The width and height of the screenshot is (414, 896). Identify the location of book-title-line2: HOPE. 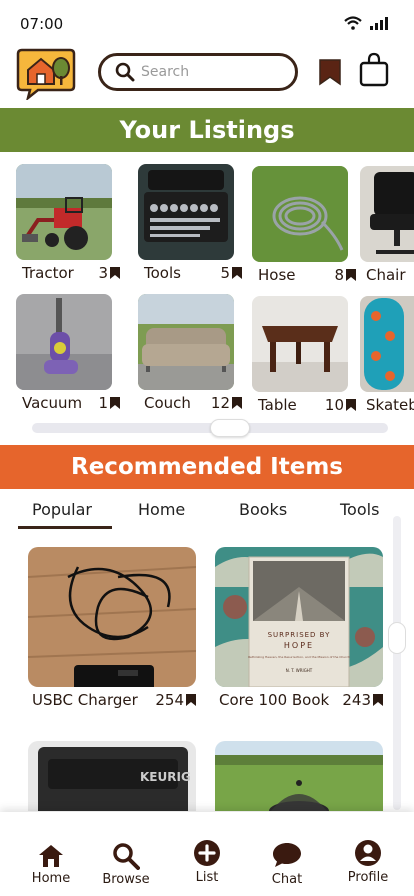
(299, 645).